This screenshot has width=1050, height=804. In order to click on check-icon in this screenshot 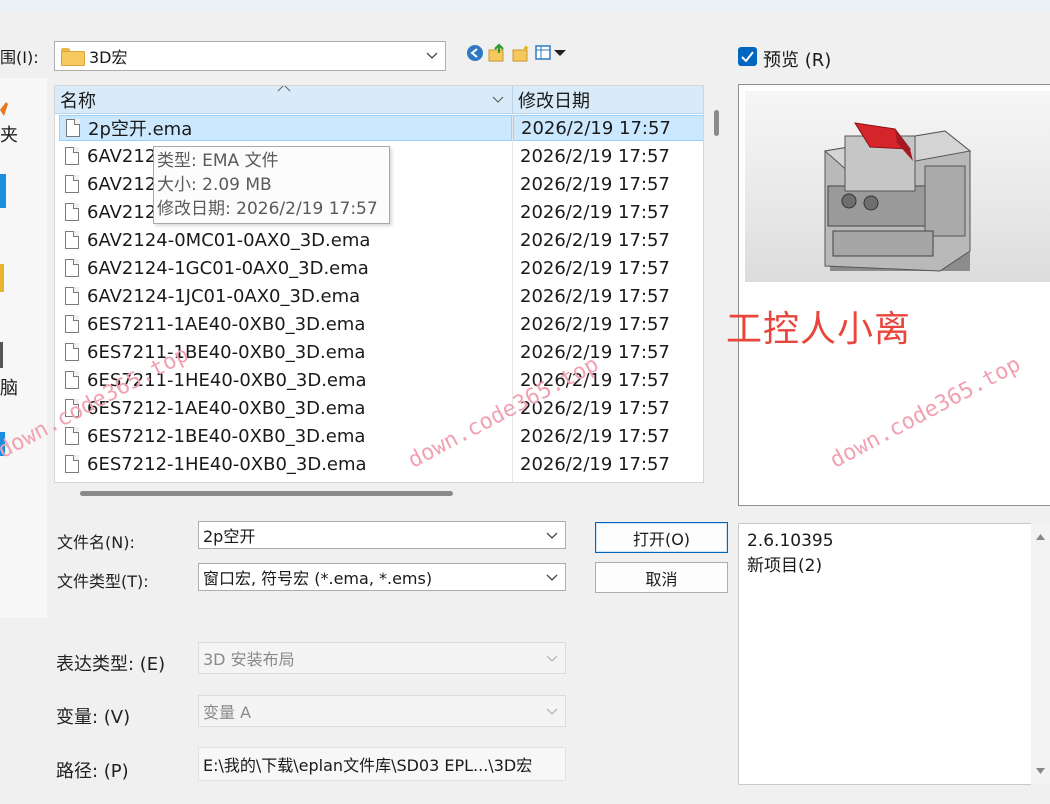, I will do `click(747, 56)`.